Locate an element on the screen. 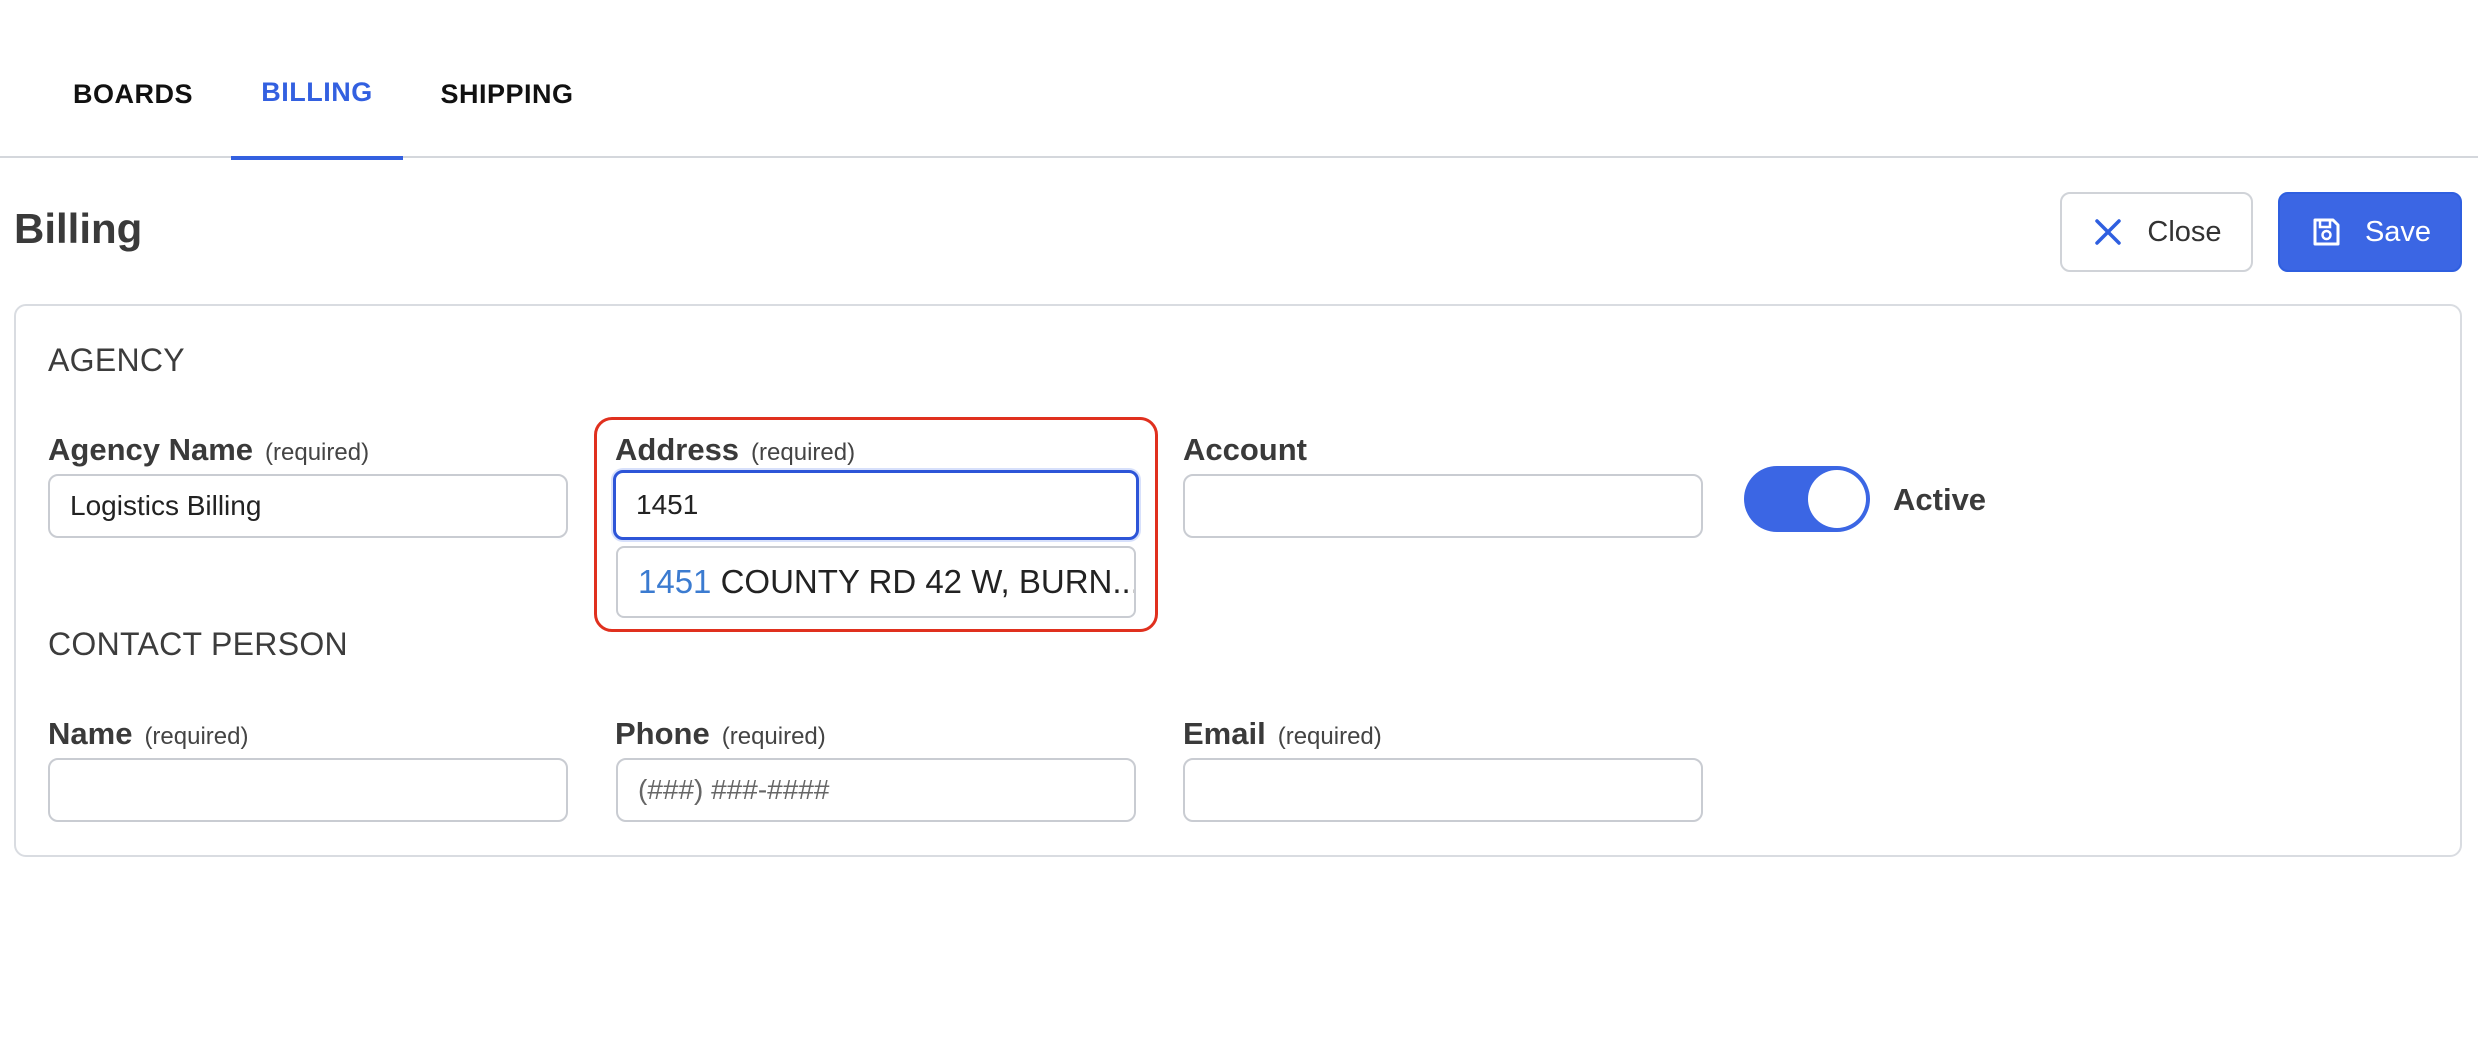 This screenshot has width=2478, height=1048. account-label: Account is located at coordinates (1245, 449).